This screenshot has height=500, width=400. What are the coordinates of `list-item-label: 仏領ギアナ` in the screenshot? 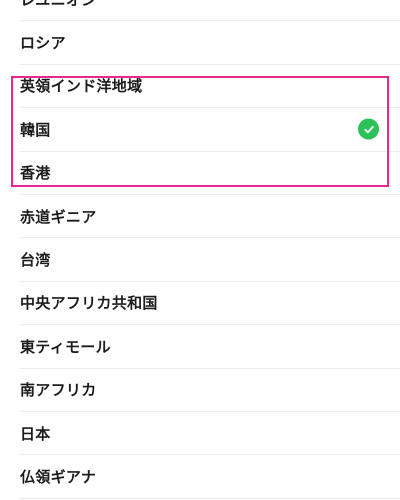 It's located at (58, 476).